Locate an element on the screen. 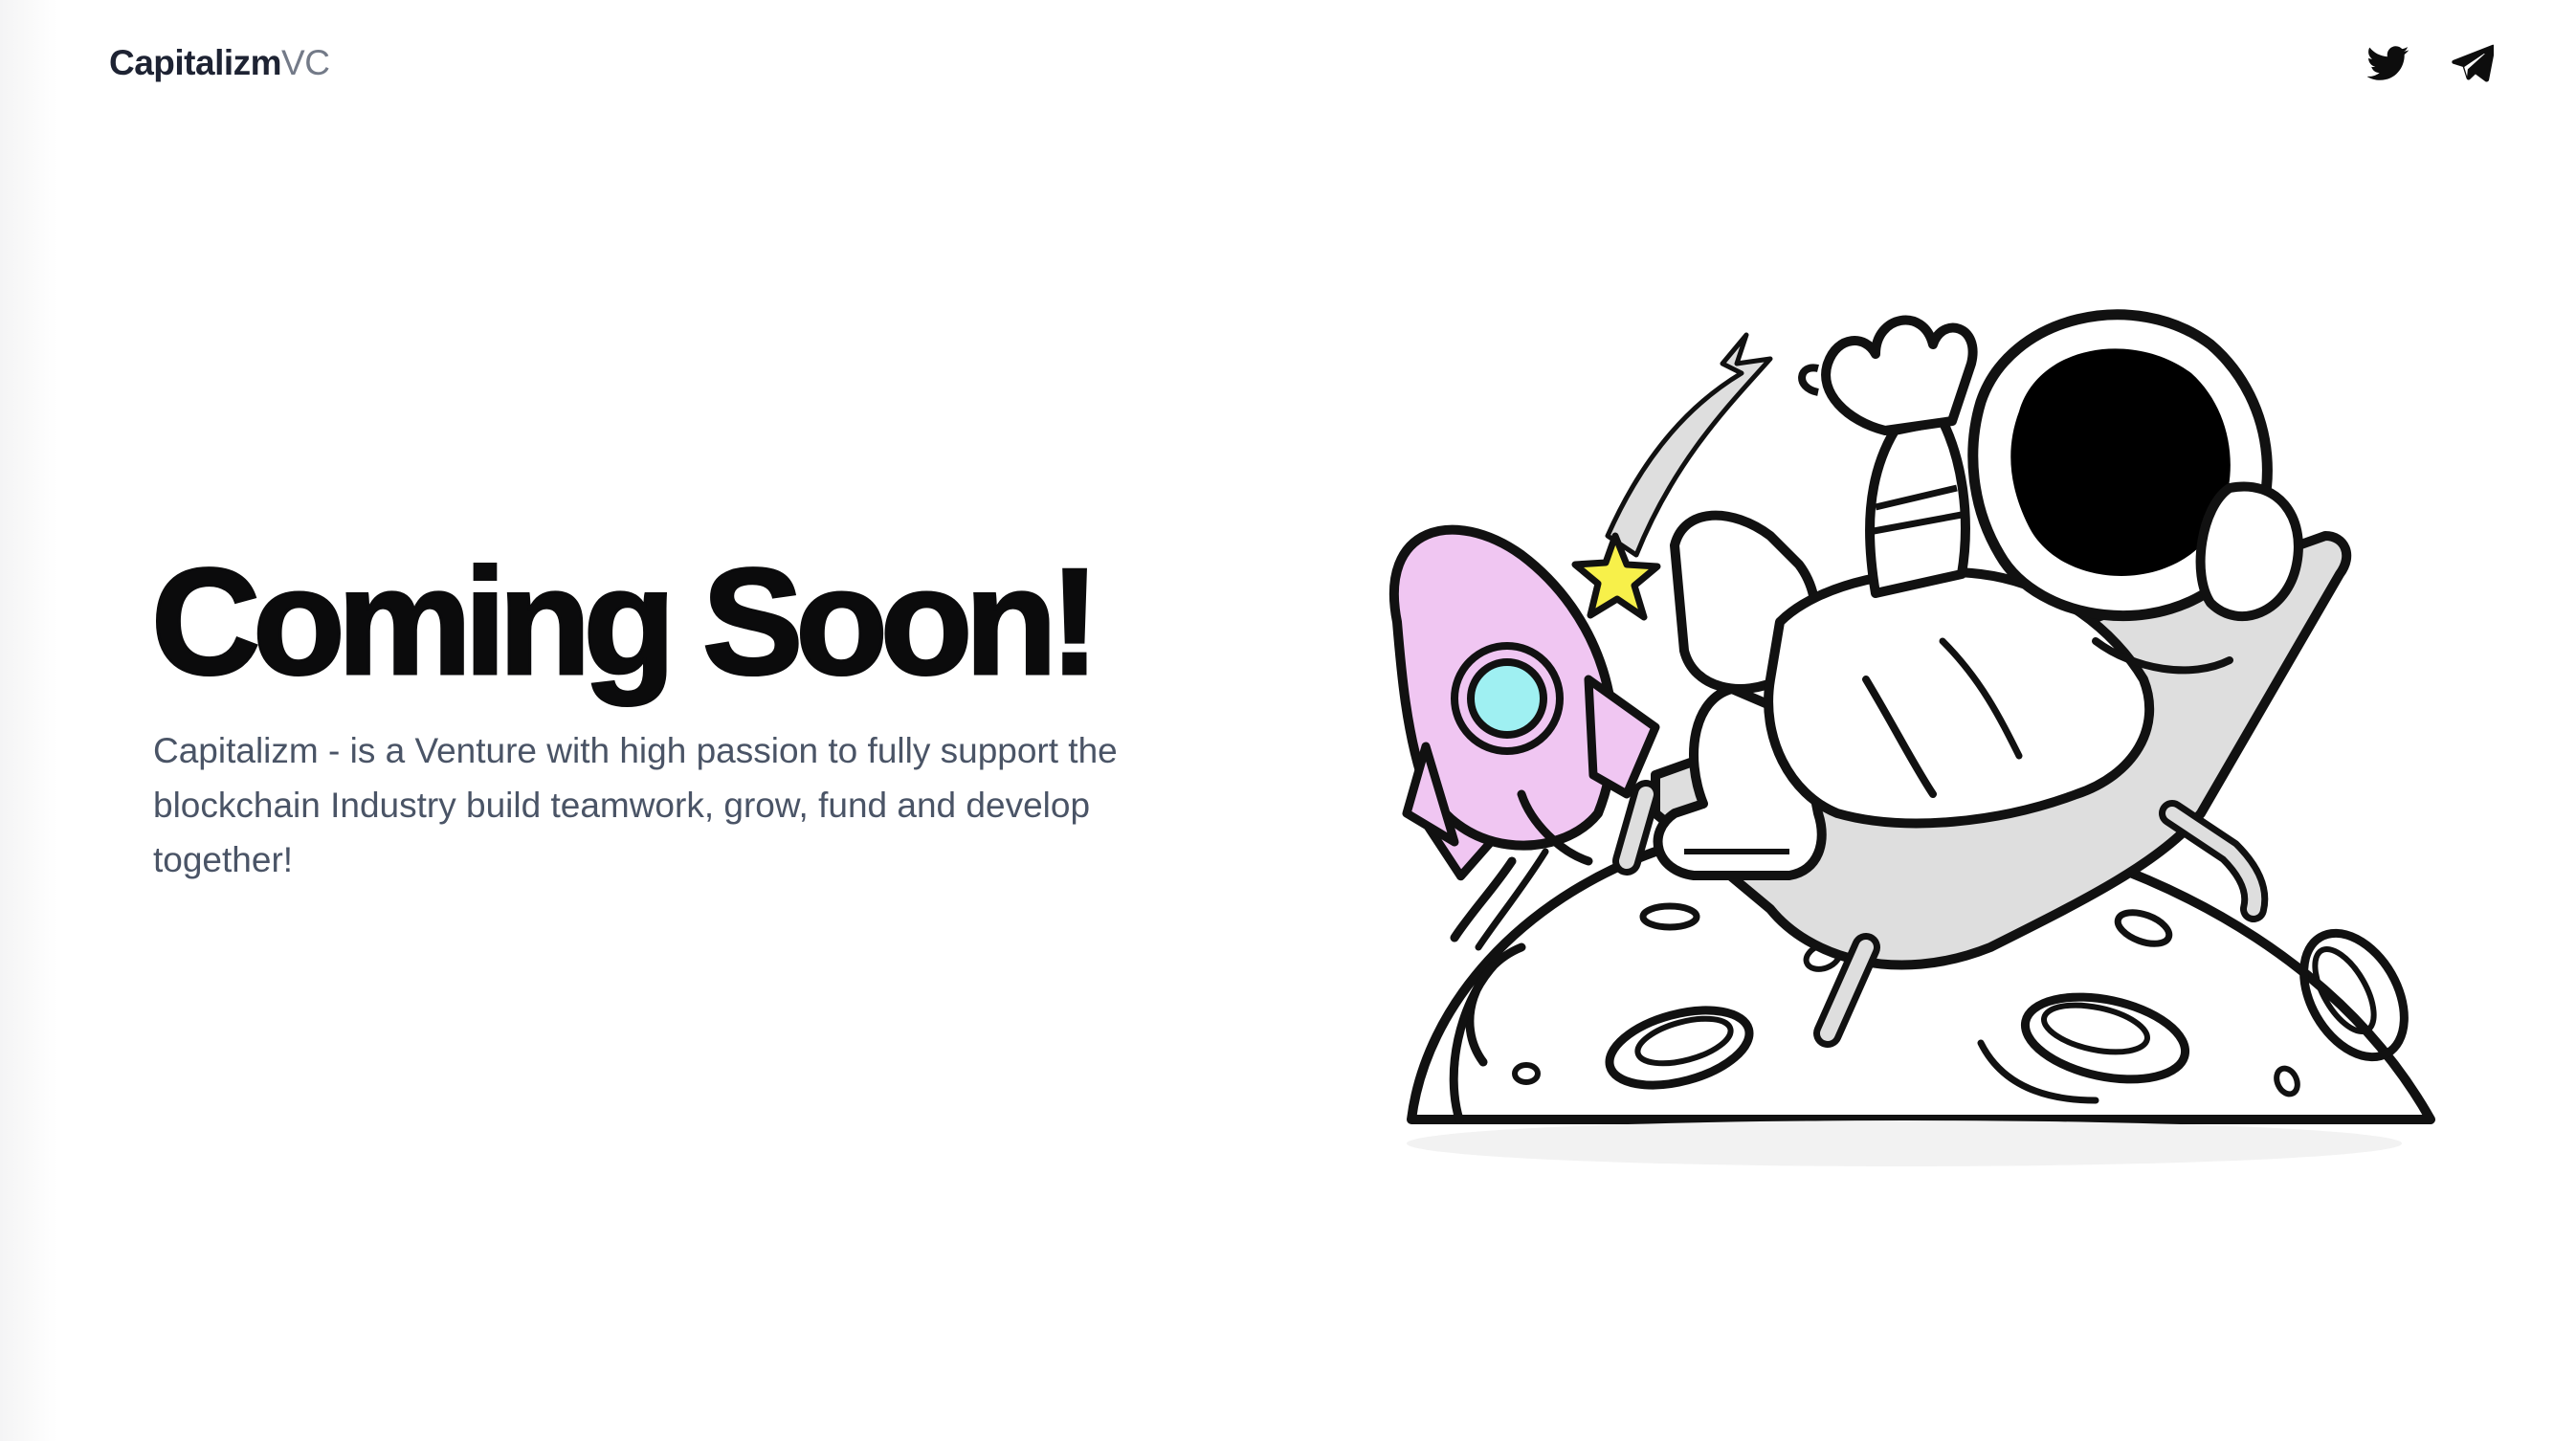 The width and height of the screenshot is (2576, 1441). twitter-icon is located at coordinates (2388, 63).